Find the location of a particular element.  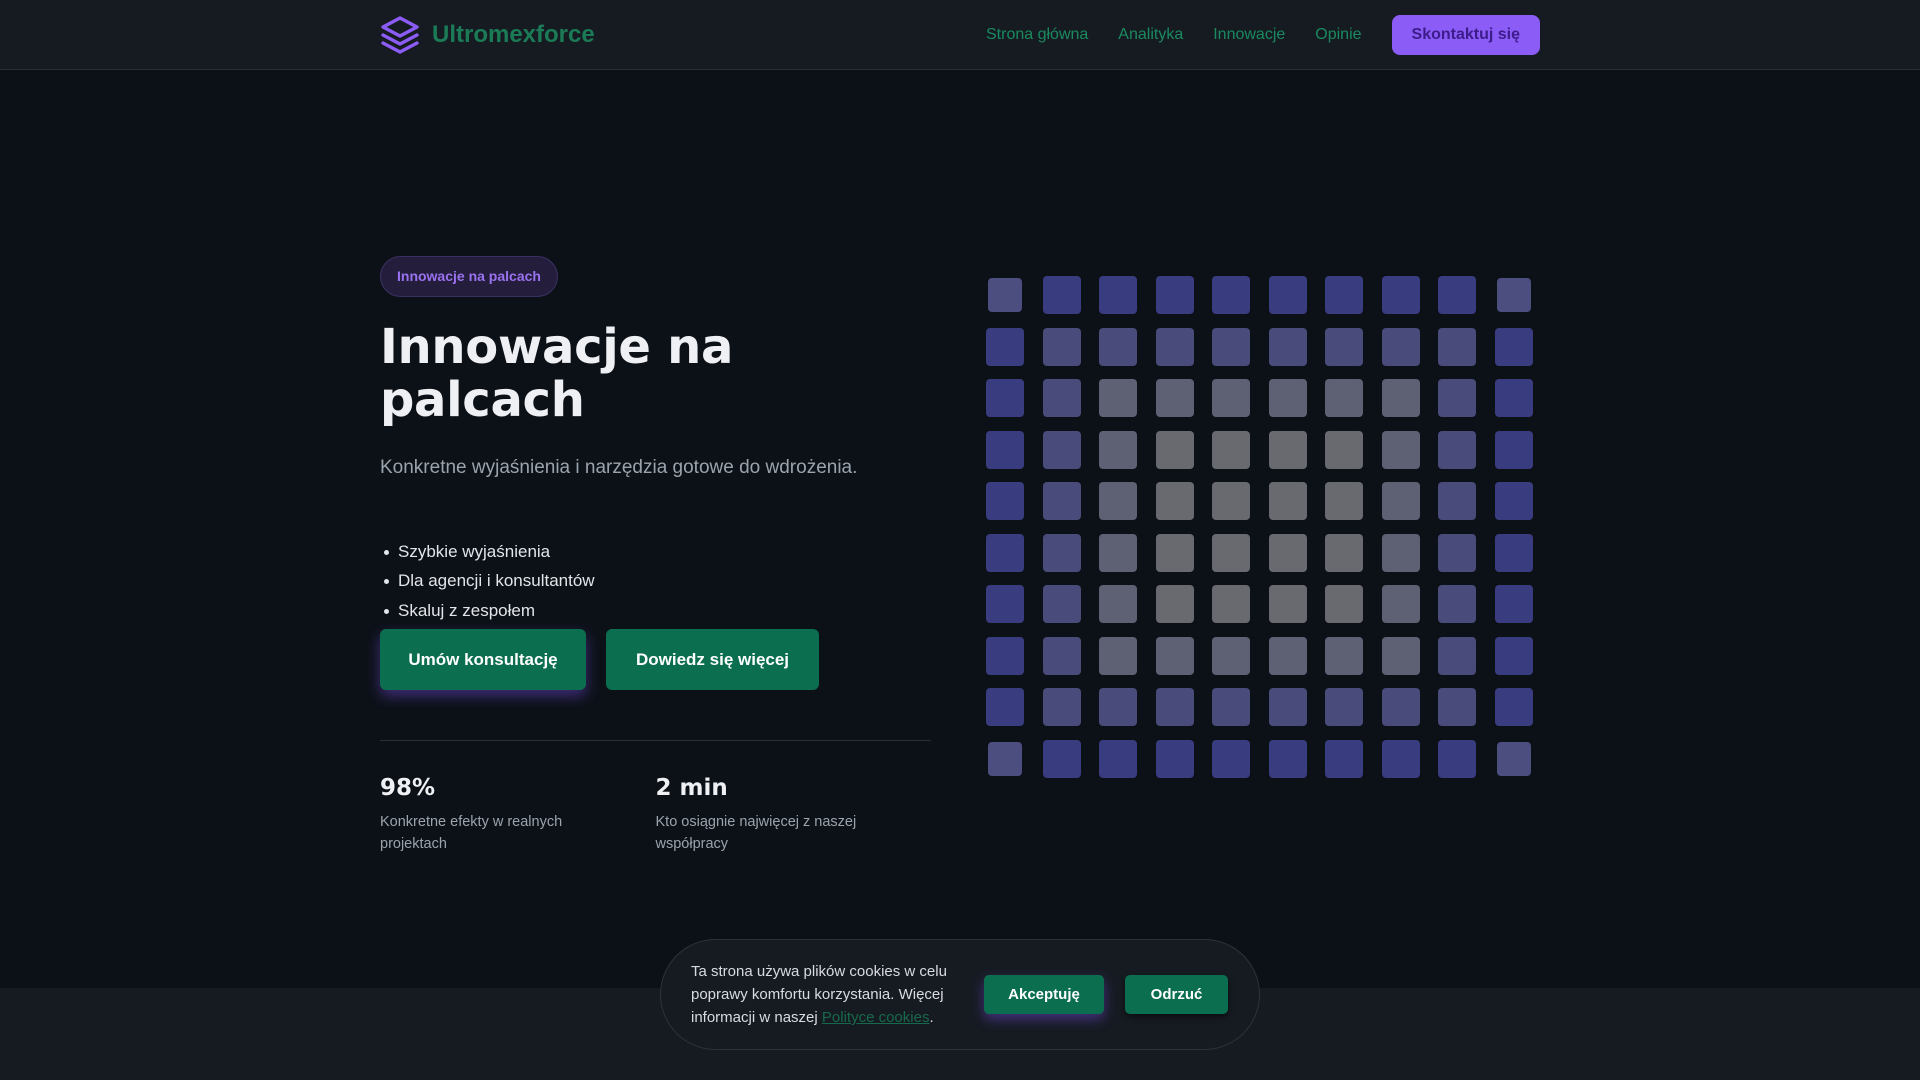

feature-item: Szybkie wyjaśnienia is located at coordinates (657, 552).